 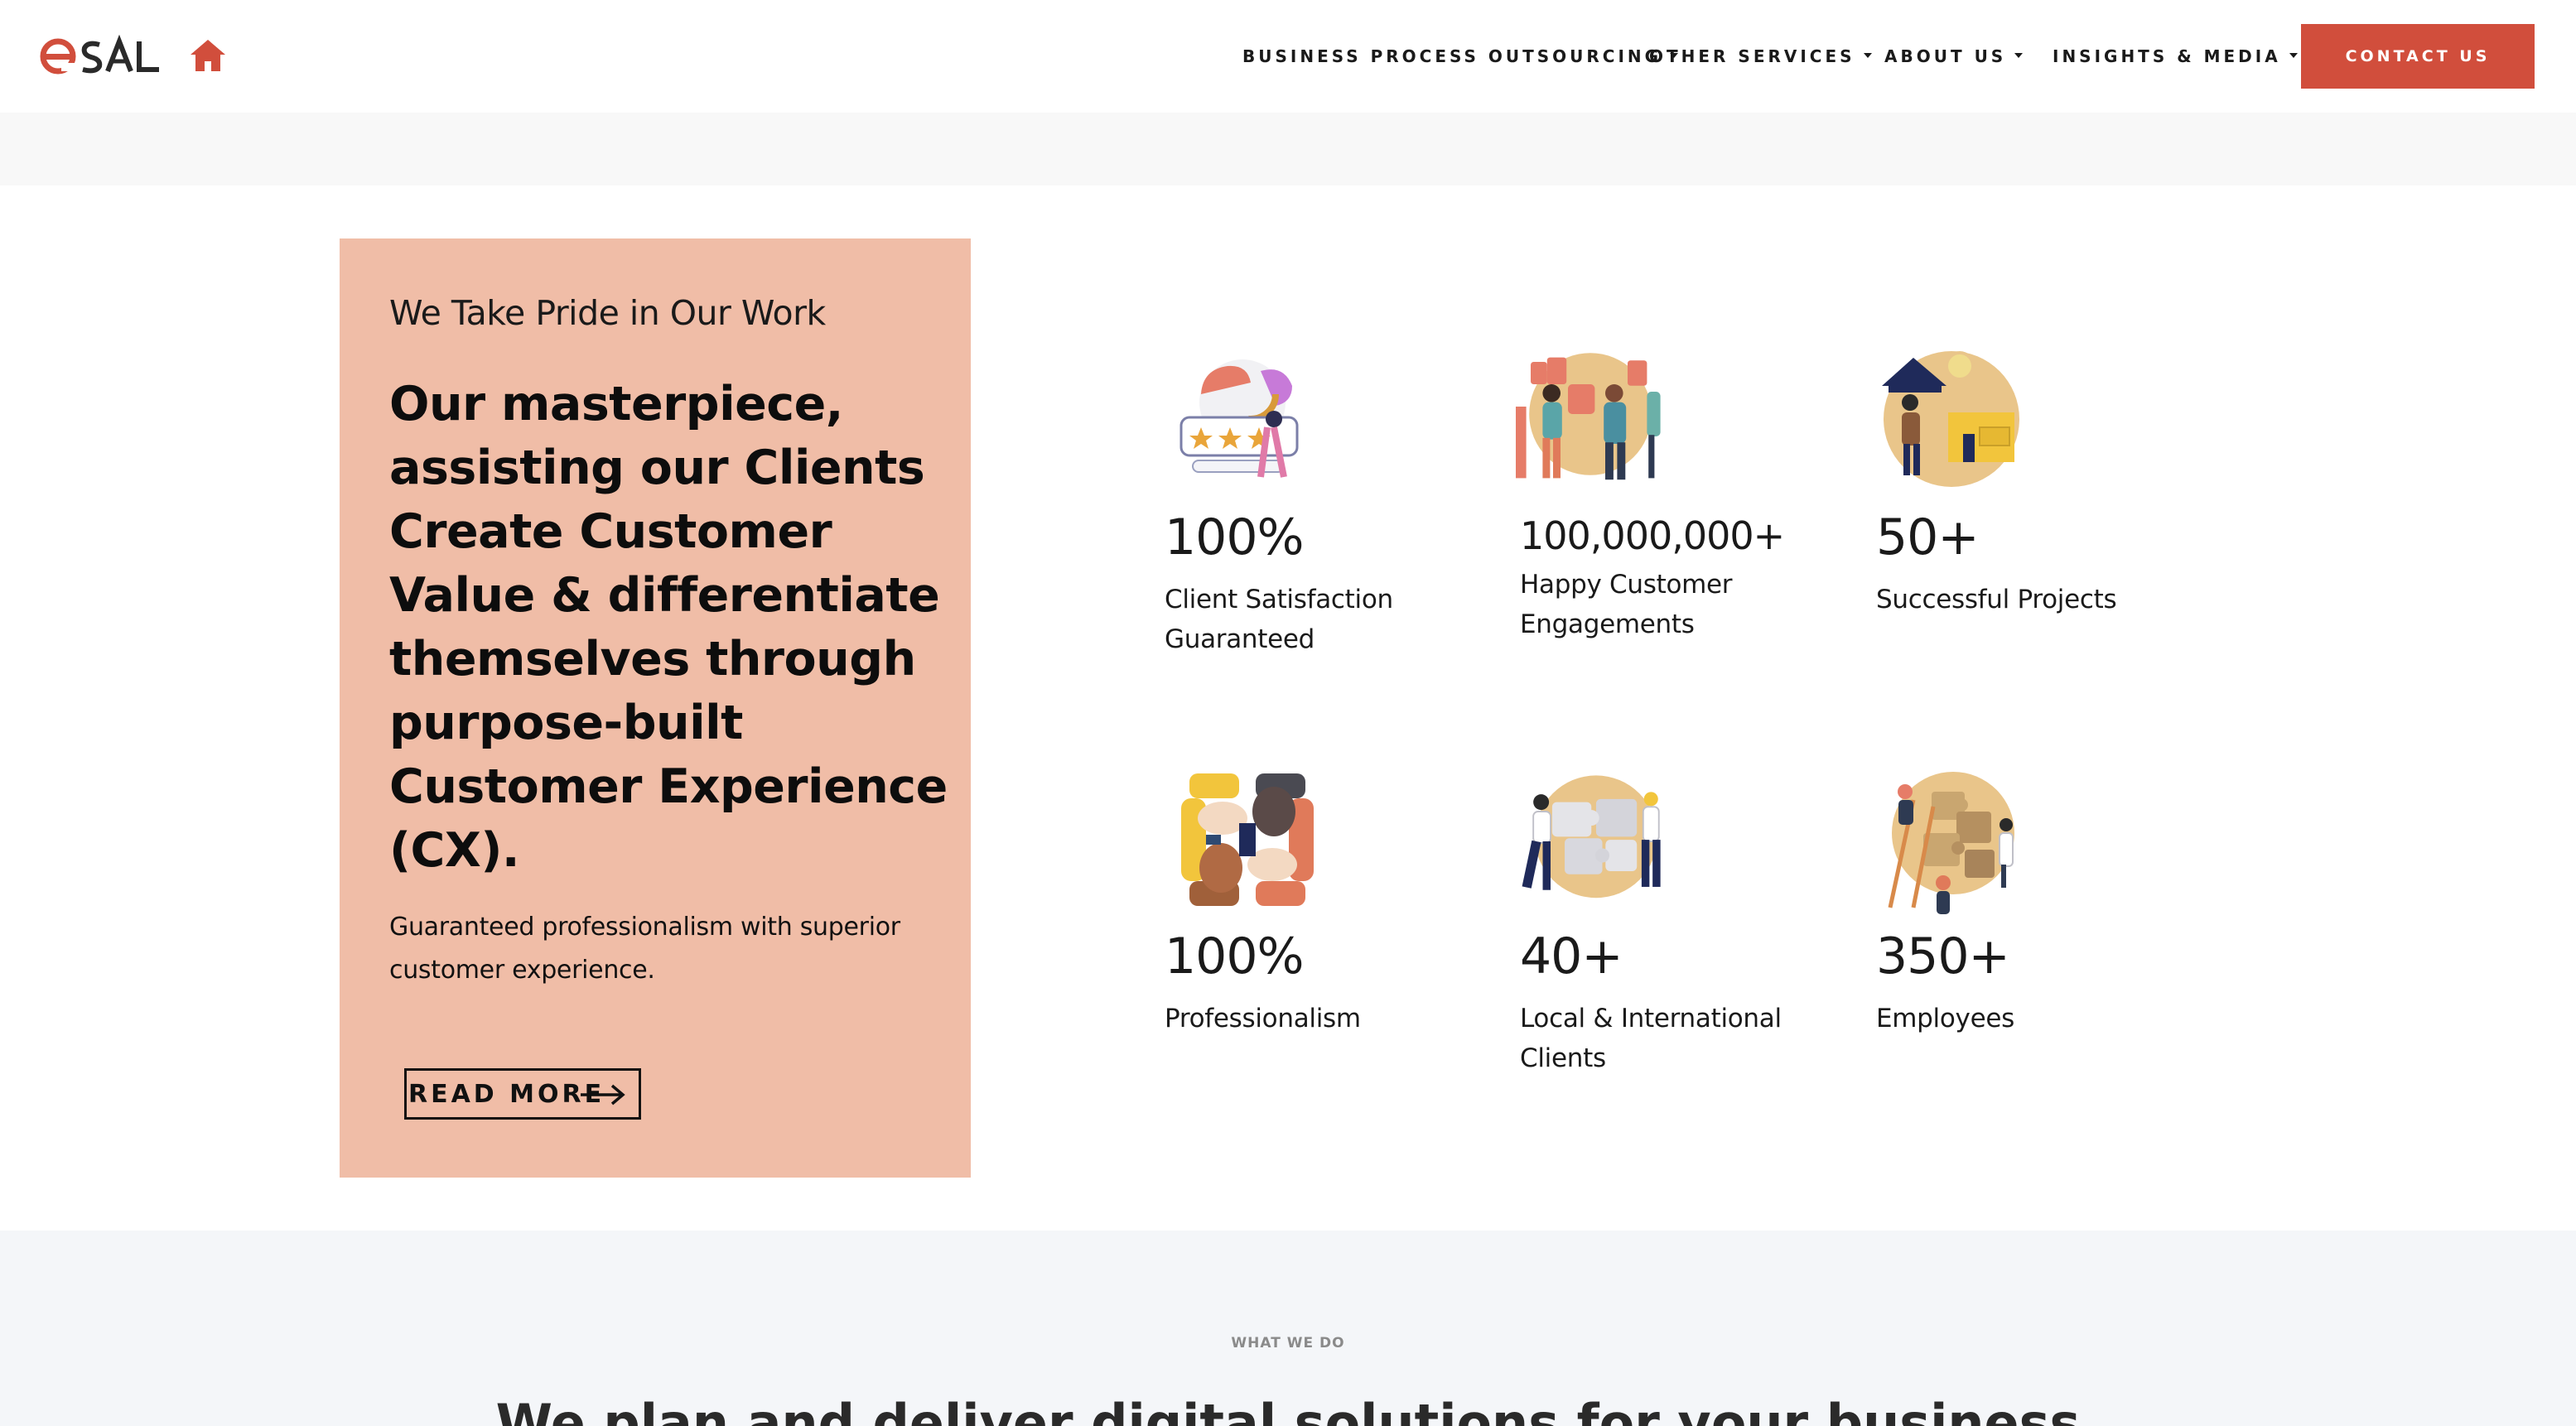 I want to click on esal-logo, so click(x=100, y=56).